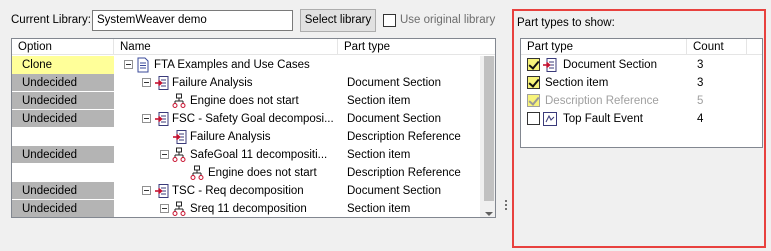 The image size is (771, 251). Describe the element at coordinates (179, 209) in the screenshot. I see `fault-tree-icon` at that location.